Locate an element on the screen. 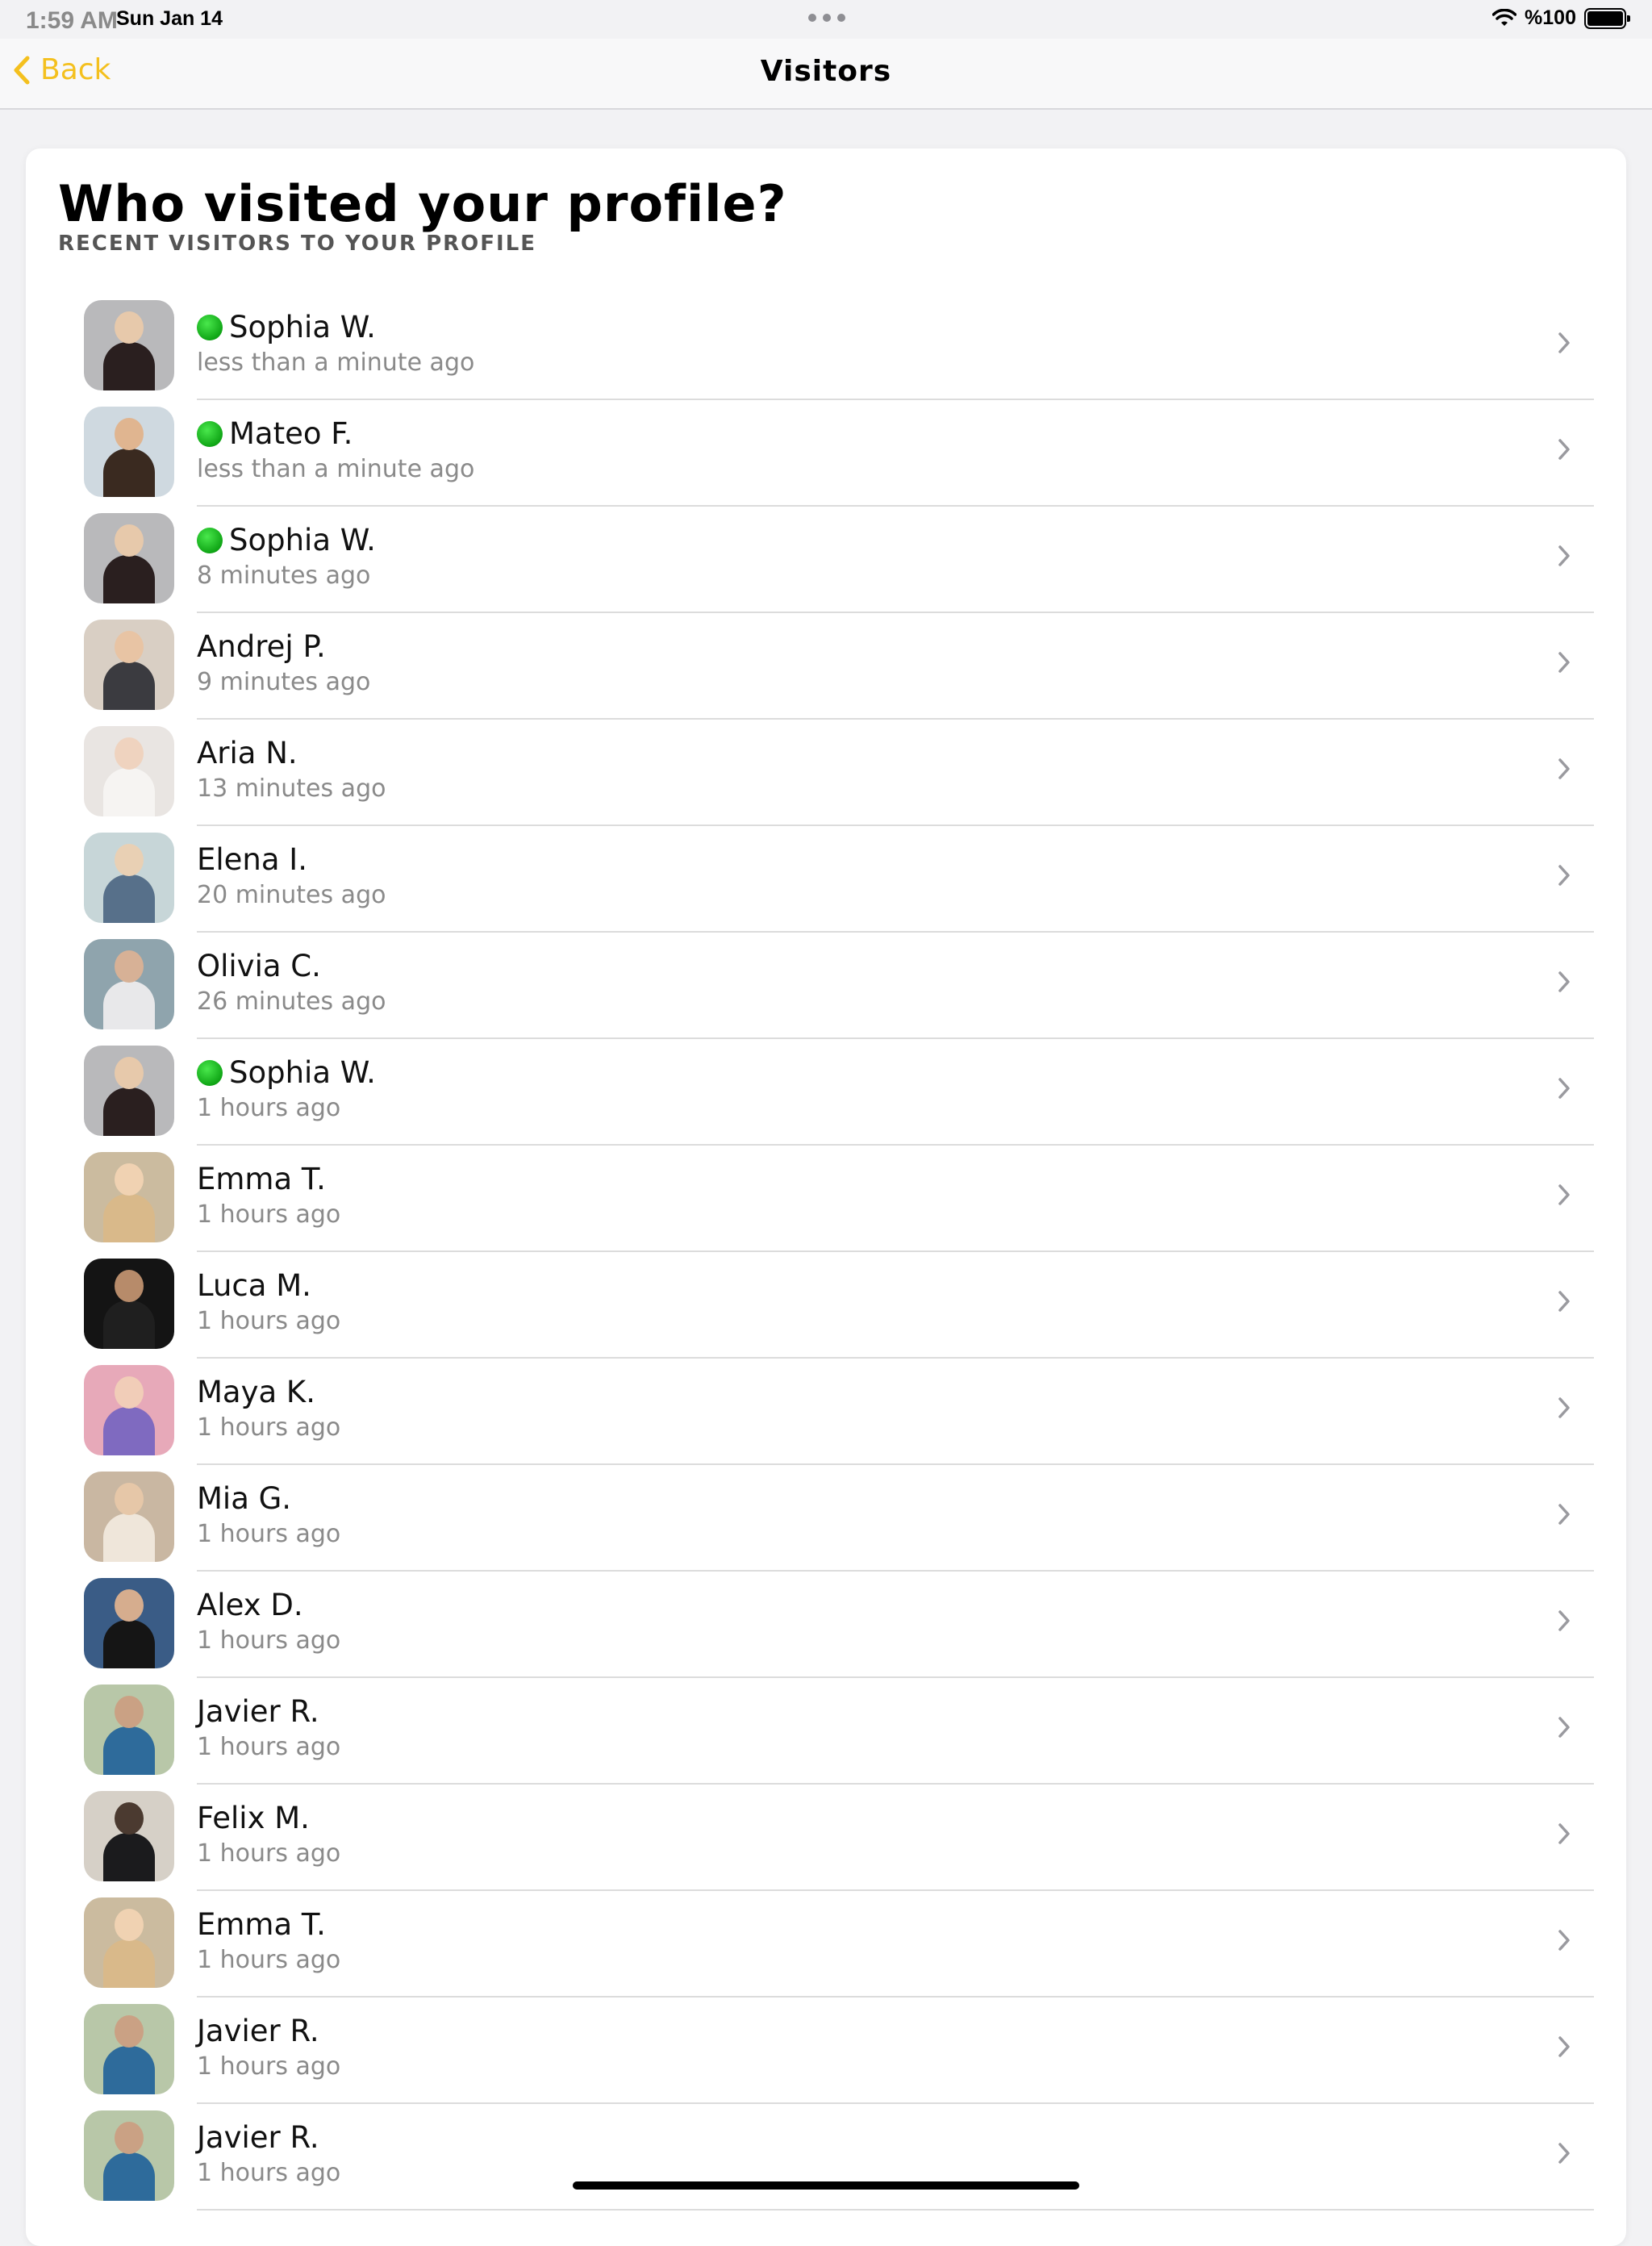 This screenshot has height=2246, width=1652. visitor-name-line: Andrej P. is located at coordinates (261, 646).